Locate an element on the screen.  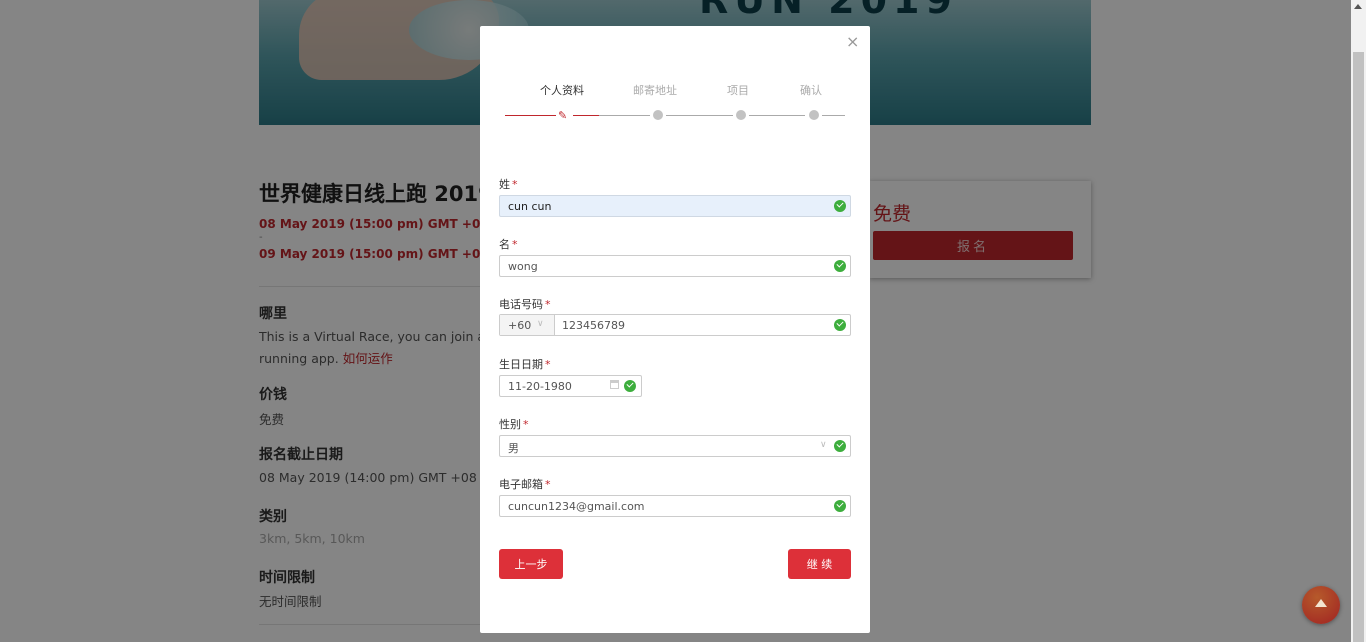
close-icon: × is located at coordinates (852, 41).